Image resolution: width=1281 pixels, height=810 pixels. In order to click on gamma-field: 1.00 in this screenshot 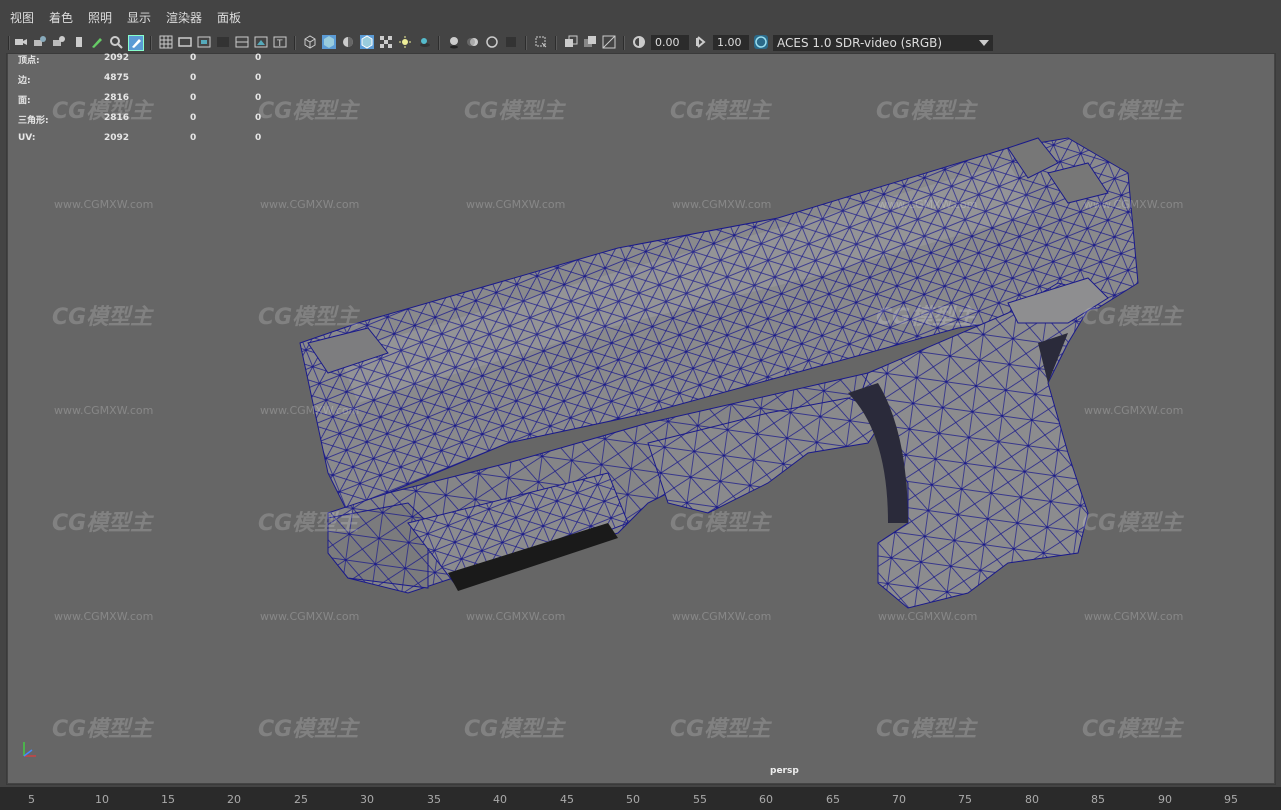, I will do `click(731, 42)`.